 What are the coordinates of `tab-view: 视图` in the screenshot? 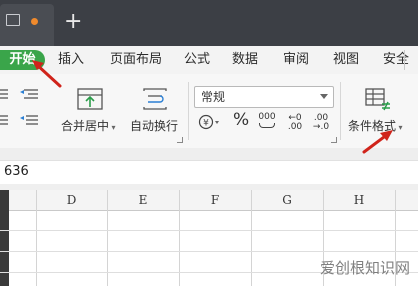 It's located at (346, 60).